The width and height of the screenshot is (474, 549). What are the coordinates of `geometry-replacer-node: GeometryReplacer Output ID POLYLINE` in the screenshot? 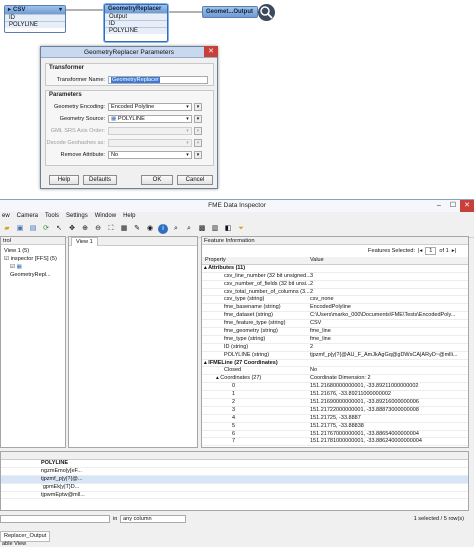 It's located at (136, 23).